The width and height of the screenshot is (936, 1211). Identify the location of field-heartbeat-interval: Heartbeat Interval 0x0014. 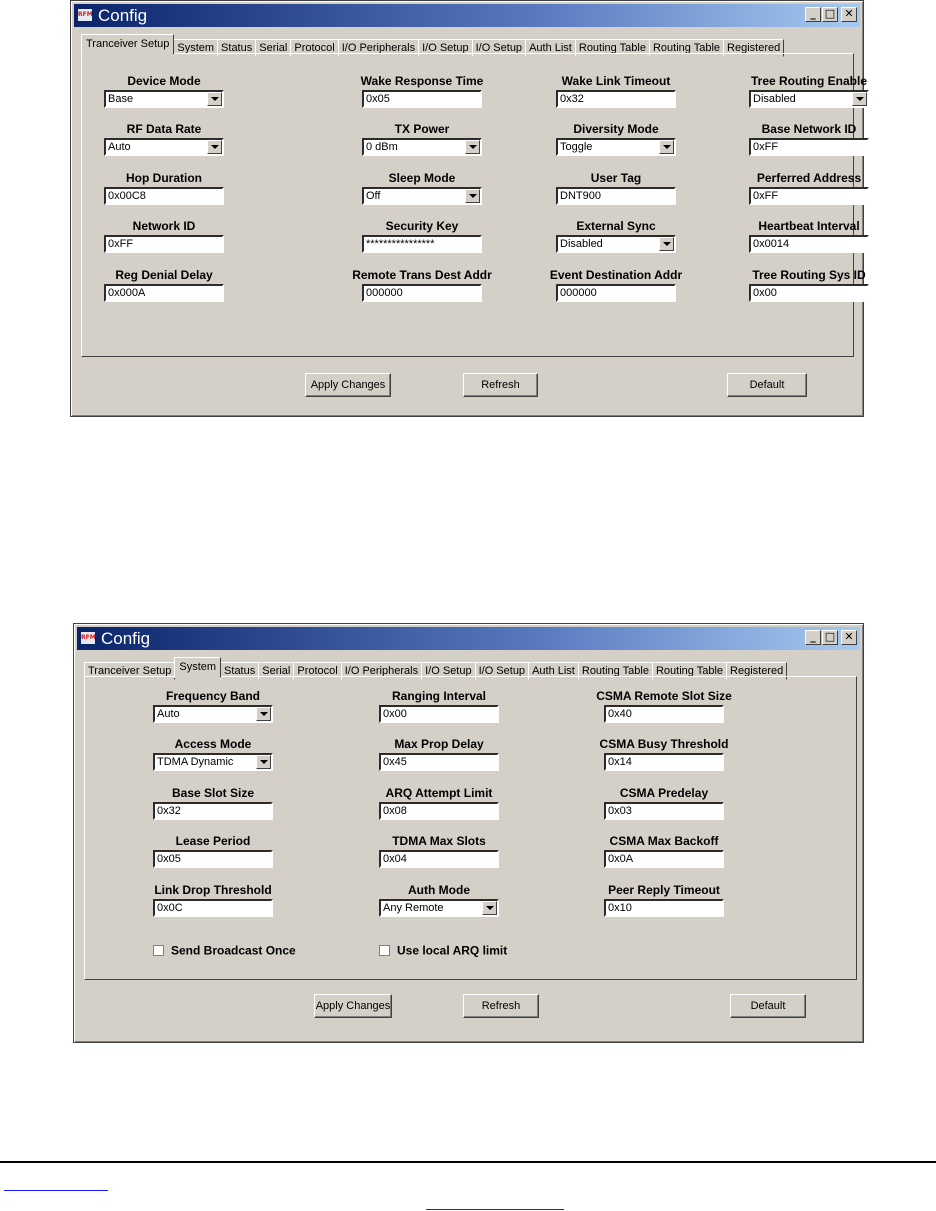
(809, 235).